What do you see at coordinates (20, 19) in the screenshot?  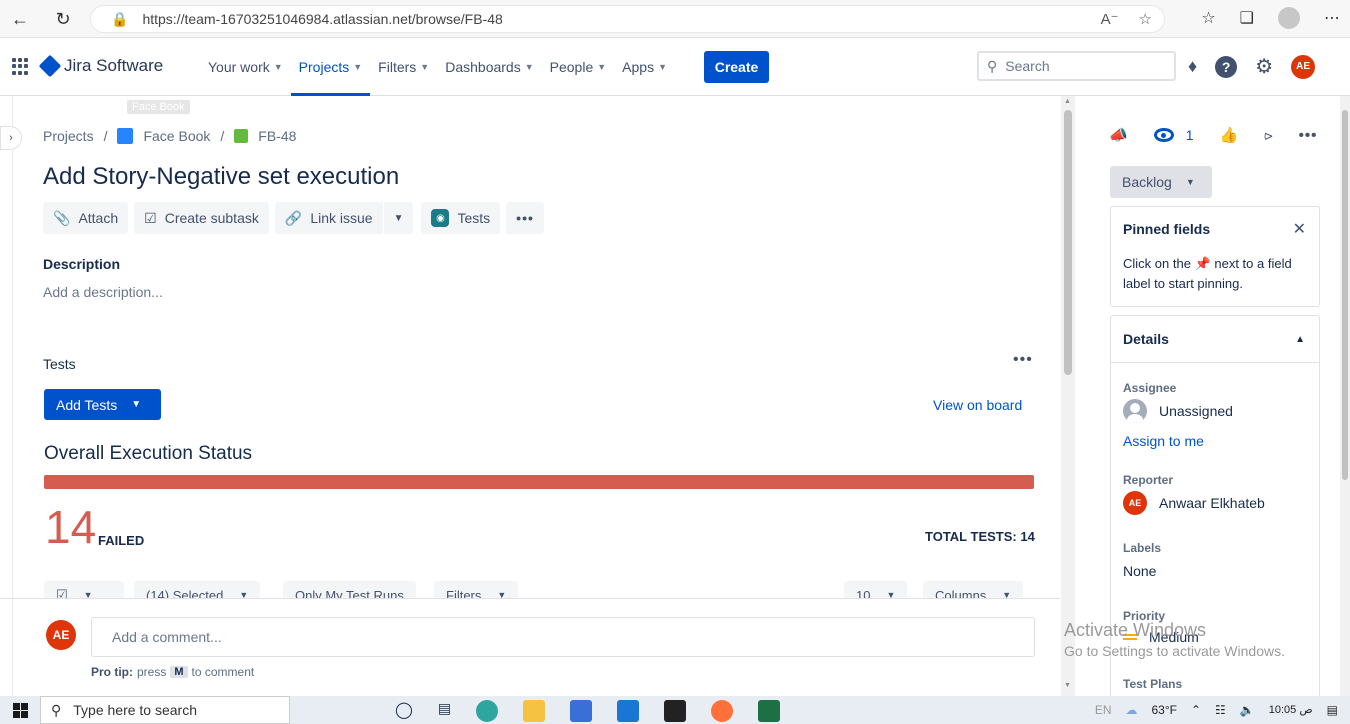 I see `back-icon: ←` at bounding box center [20, 19].